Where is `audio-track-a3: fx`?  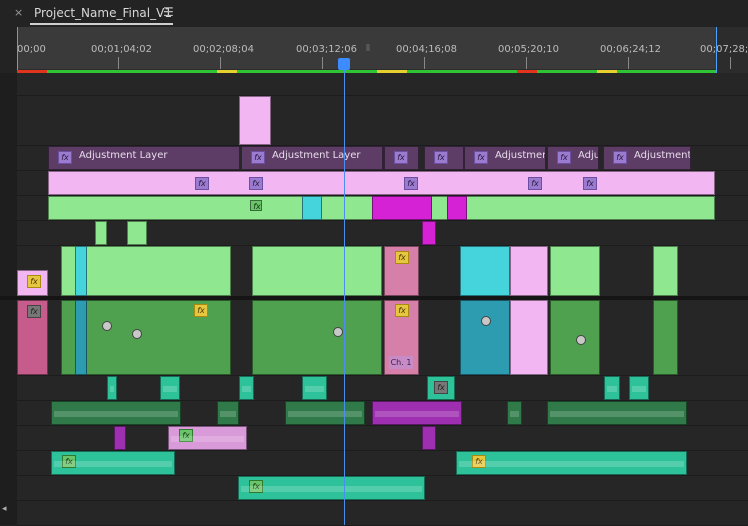
audio-track-a3: fx is located at coordinates (382, 438).